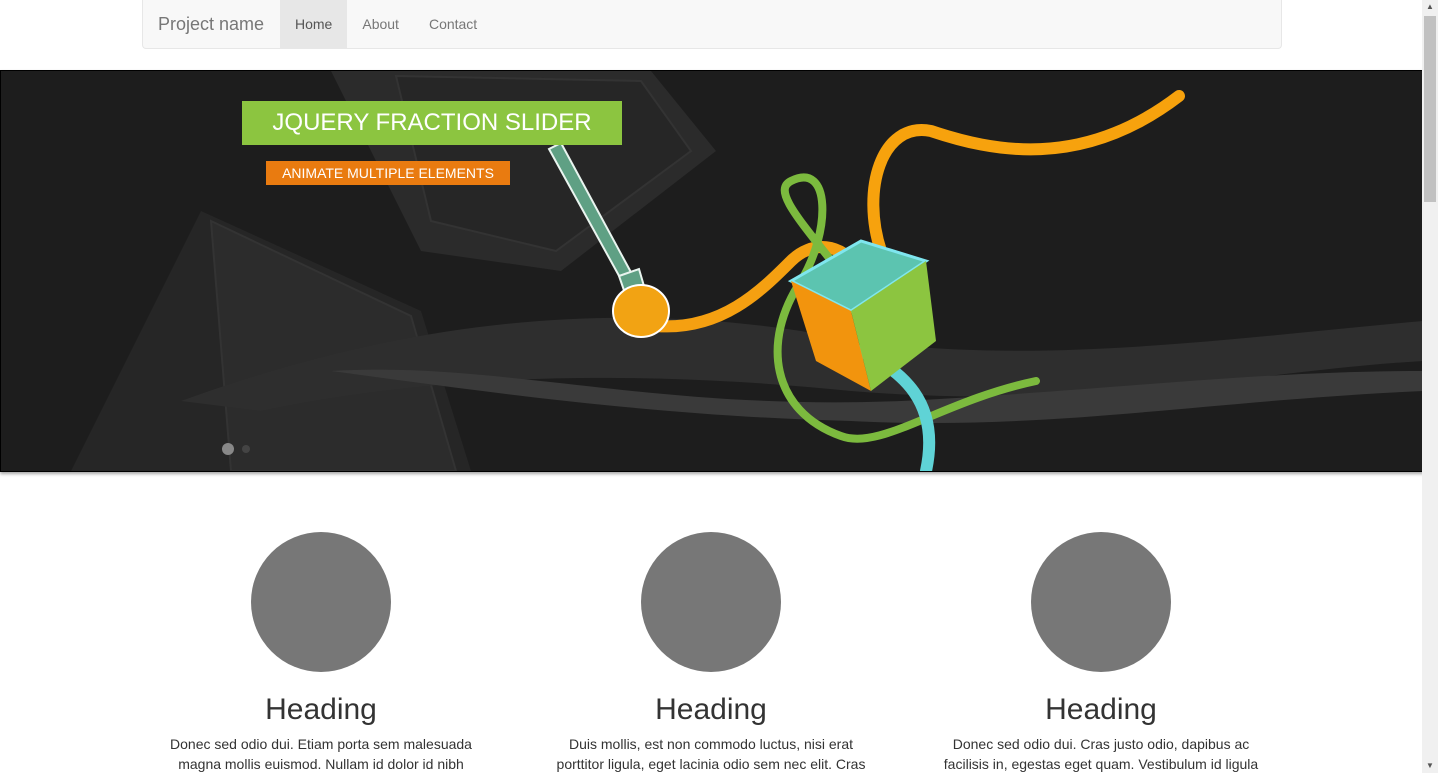  Describe the element at coordinates (432, 123) in the screenshot. I see `slide-title: JQUERY FRACTION SLIDER` at that location.